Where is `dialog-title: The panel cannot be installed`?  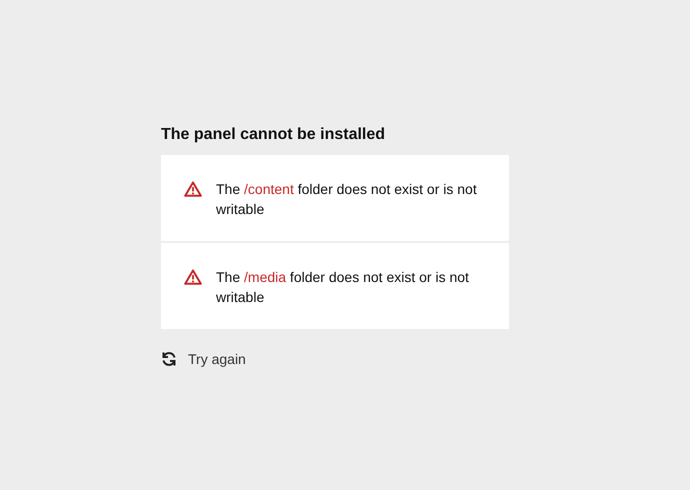 dialog-title: The panel cannot be installed is located at coordinates (273, 135).